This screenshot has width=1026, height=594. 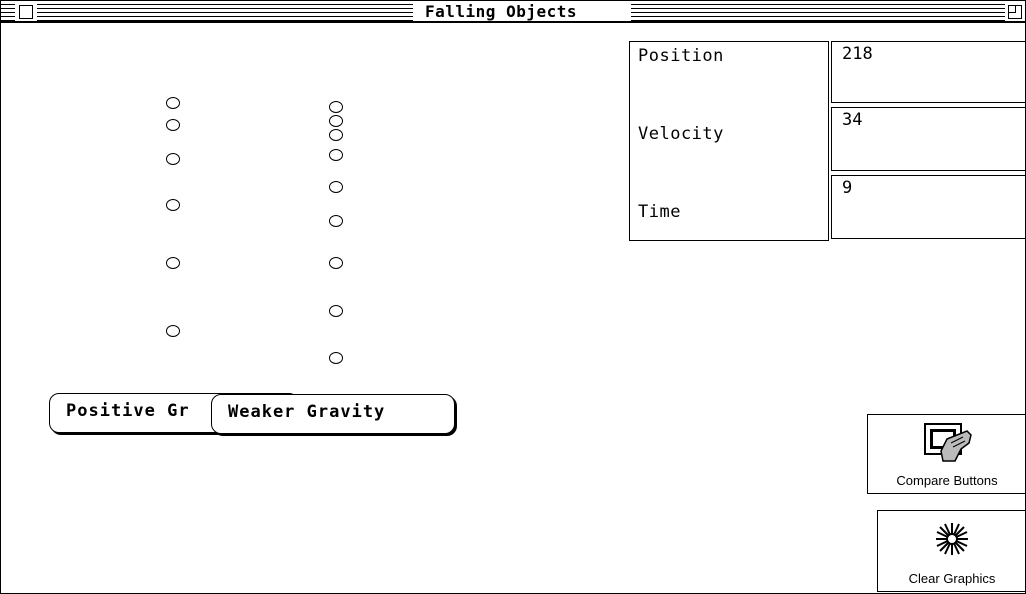 What do you see at coordinates (952, 578) in the screenshot?
I see `clear-graphics-label: Clear Graphics` at bounding box center [952, 578].